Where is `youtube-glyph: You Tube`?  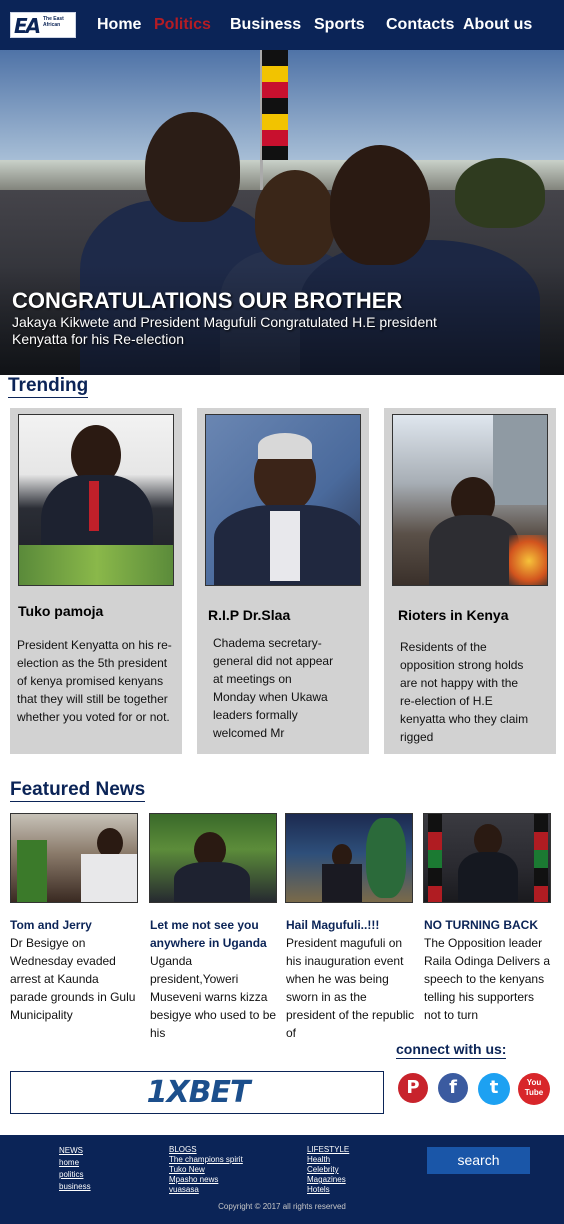
youtube-glyph: You Tube is located at coordinates (534, 1087).